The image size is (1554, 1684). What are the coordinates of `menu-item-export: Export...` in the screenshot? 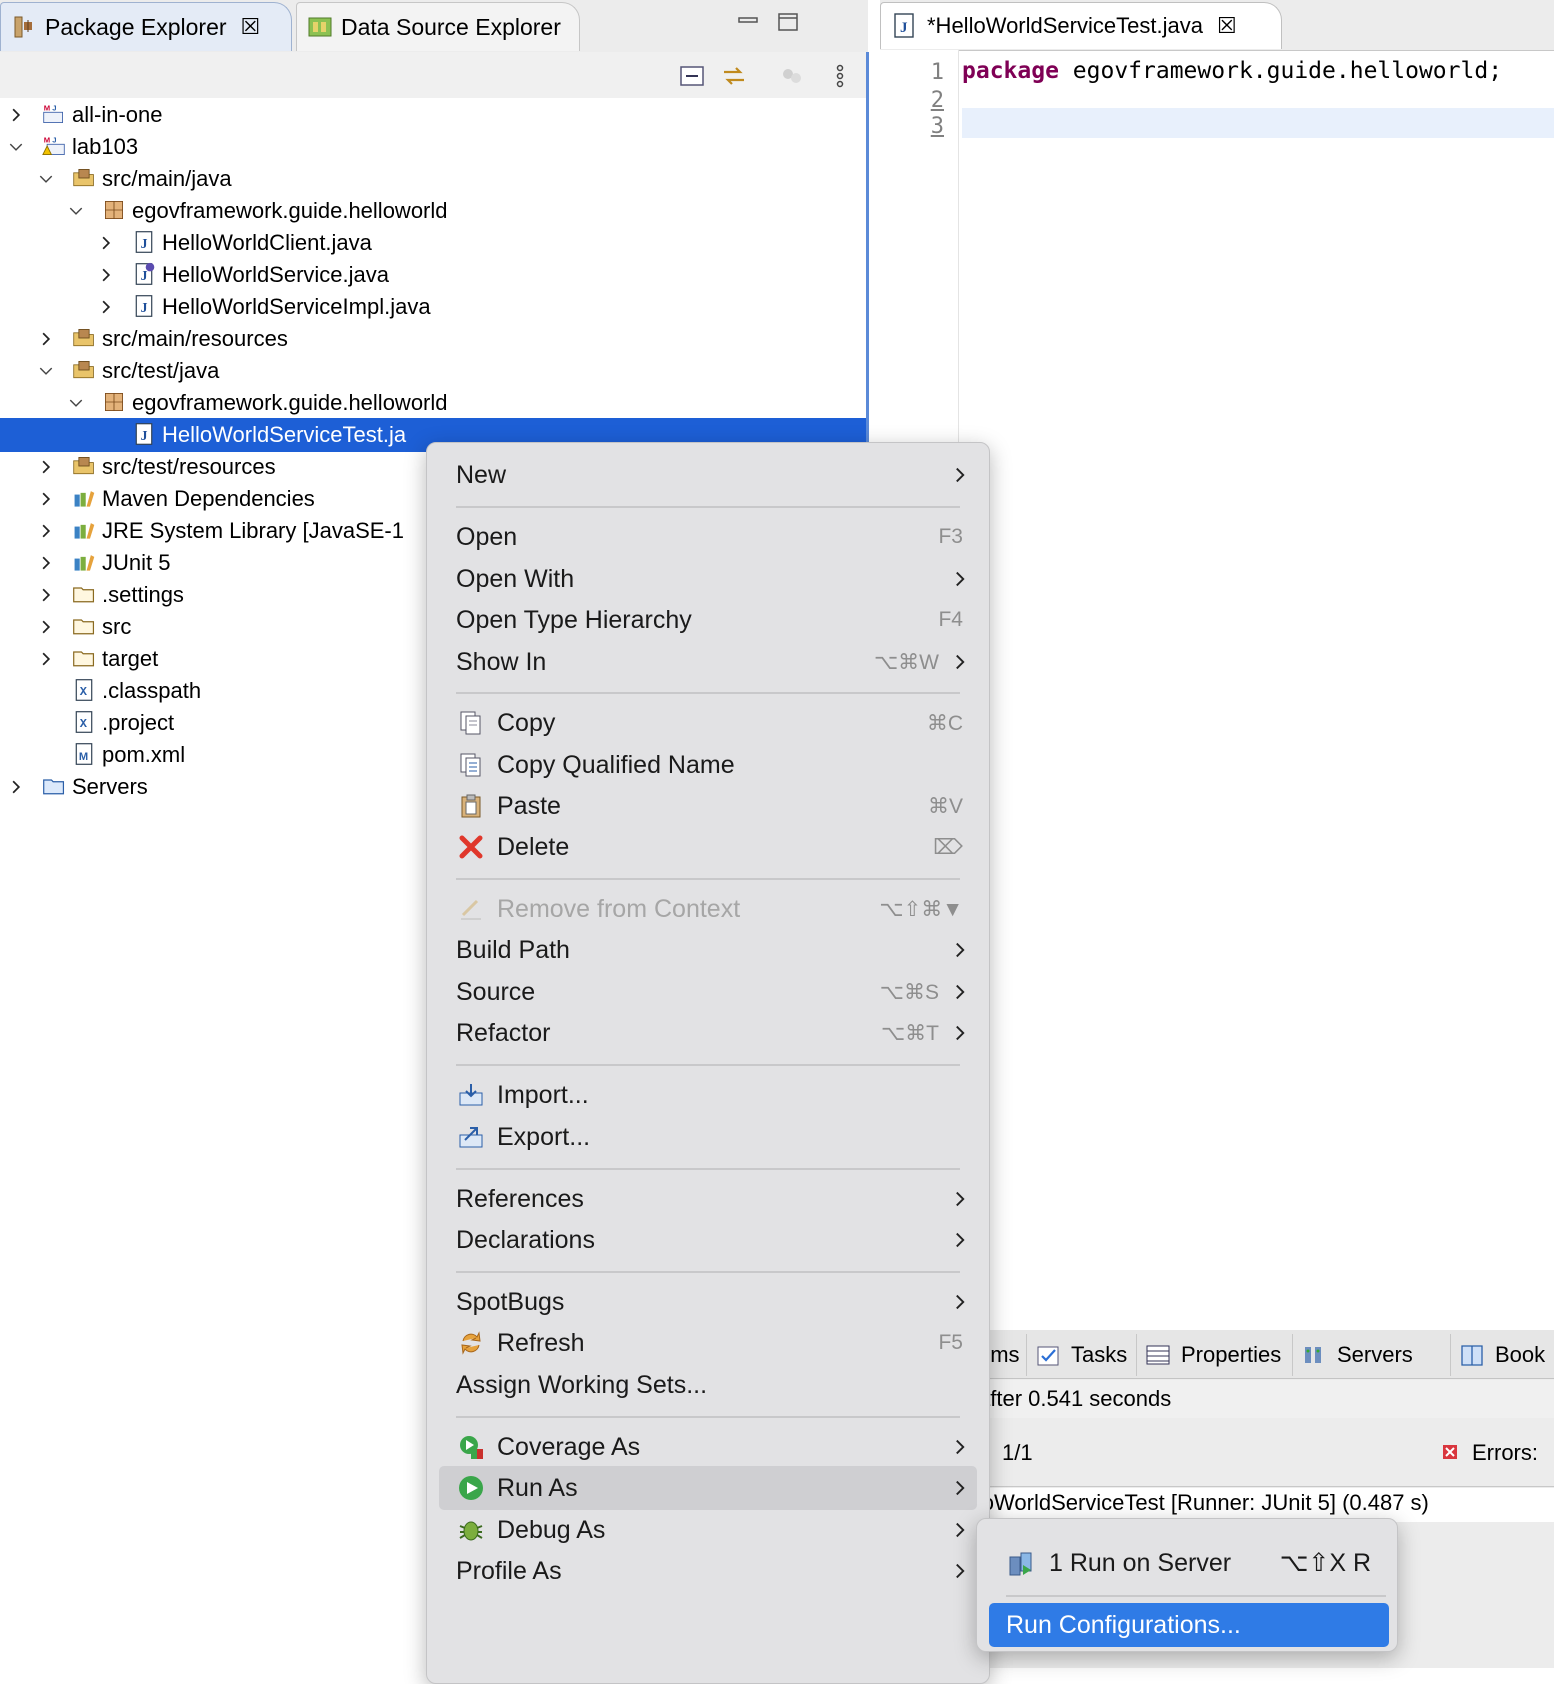 It's located at (708, 1137).